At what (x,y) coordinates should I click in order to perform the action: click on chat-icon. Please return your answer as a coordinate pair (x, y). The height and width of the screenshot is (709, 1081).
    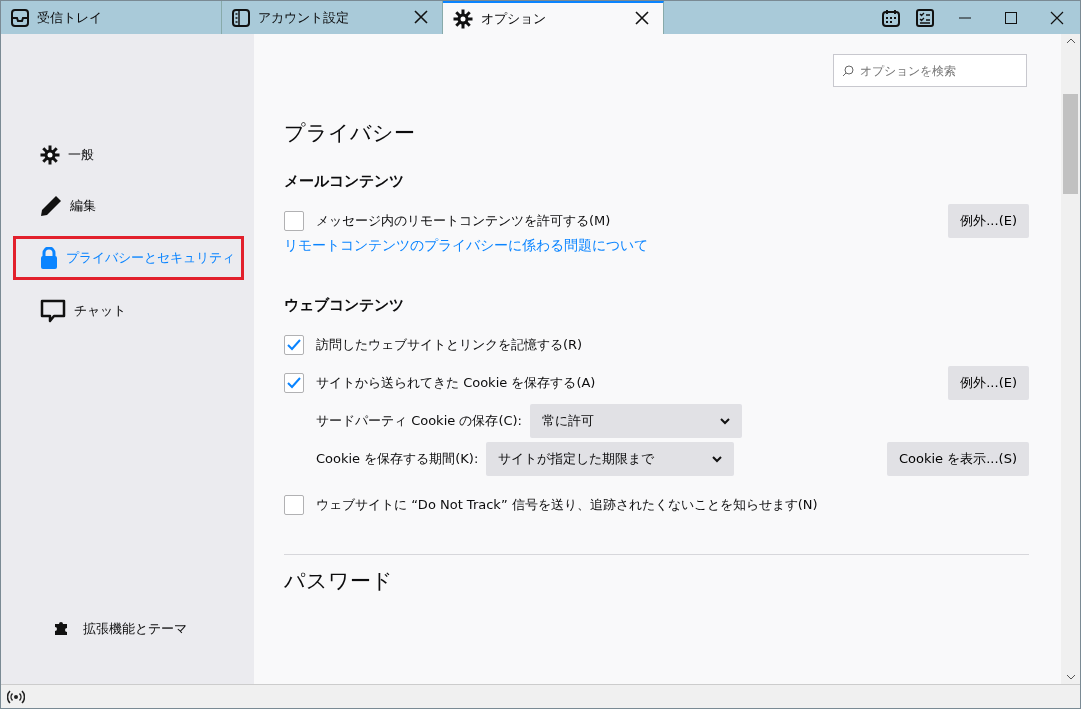
    Looking at the image, I should click on (53, 311).